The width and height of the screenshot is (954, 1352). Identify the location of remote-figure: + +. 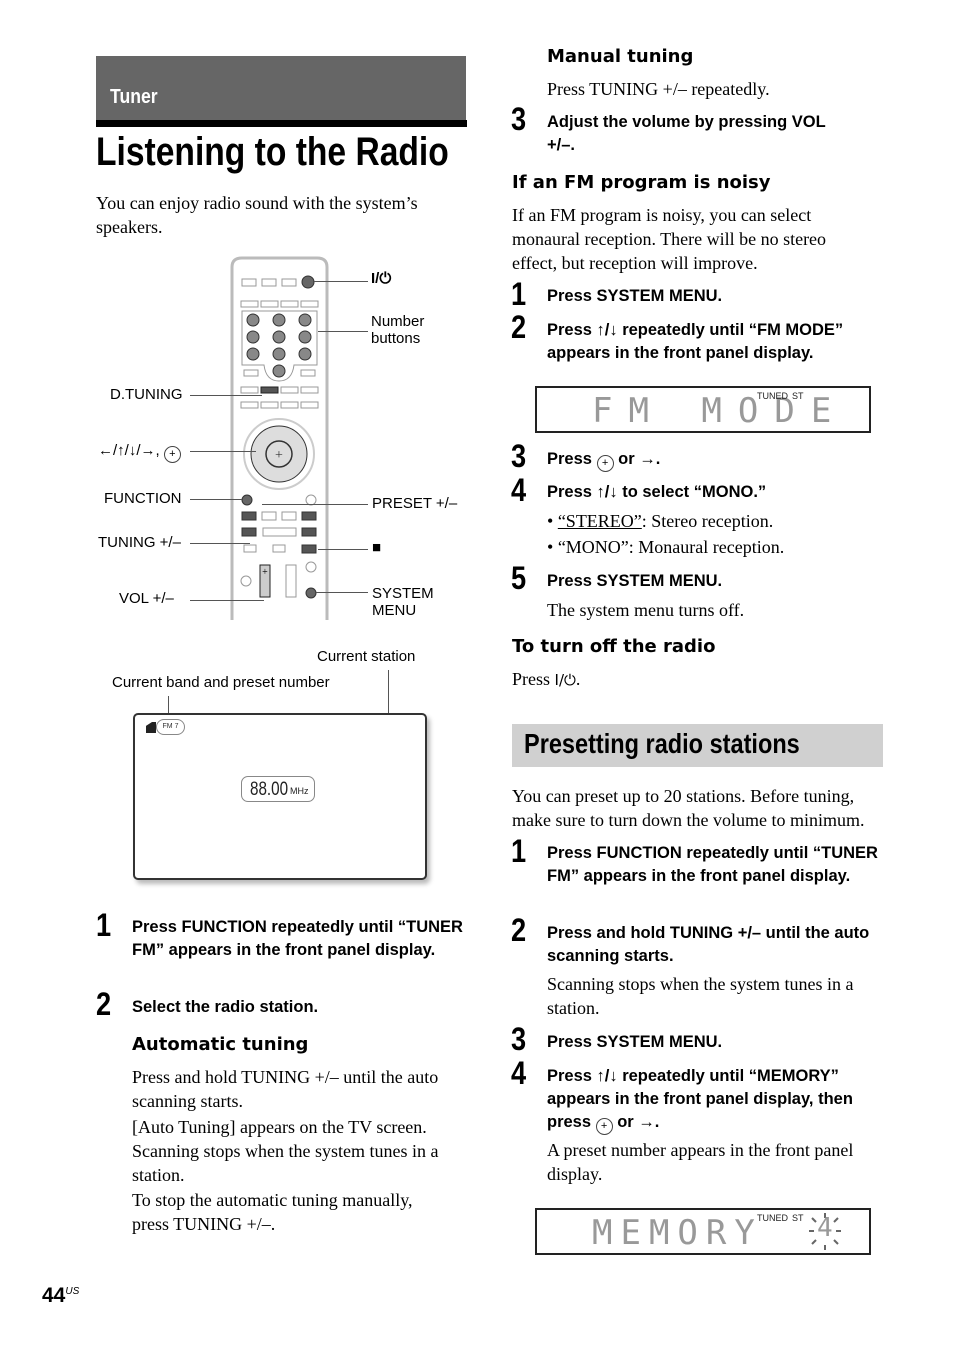
(286, 437).